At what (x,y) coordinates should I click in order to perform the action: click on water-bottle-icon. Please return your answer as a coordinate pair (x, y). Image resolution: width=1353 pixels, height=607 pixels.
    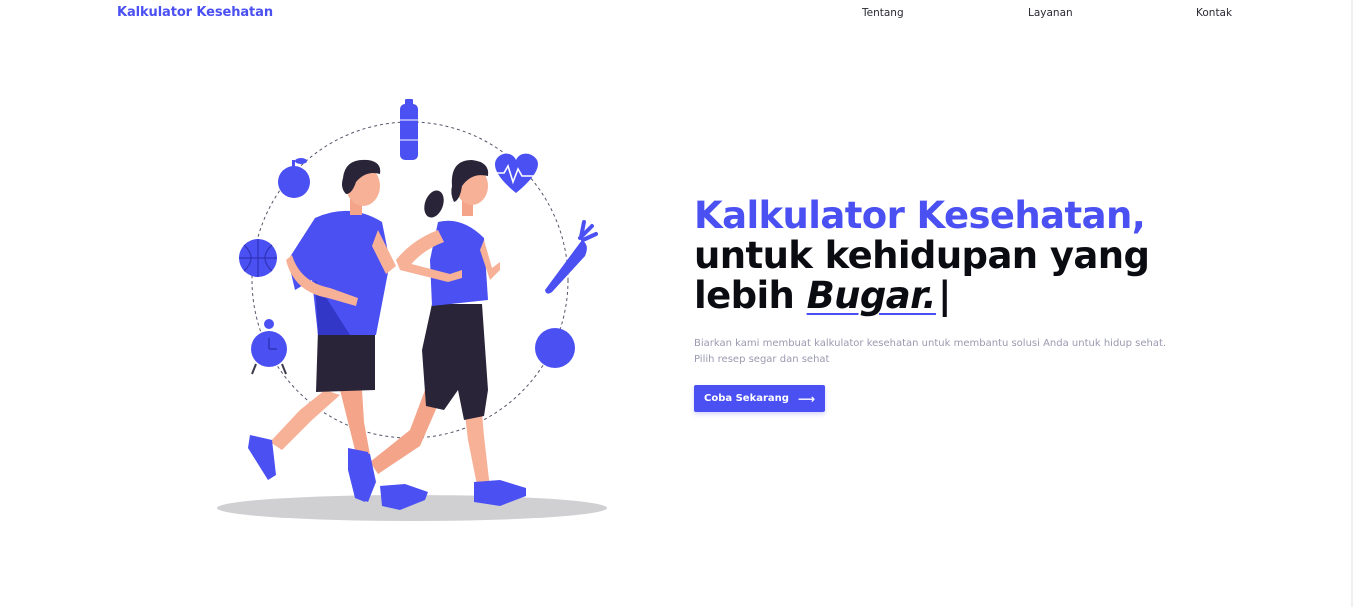
    Looking at the image, I should click on (409, 129).